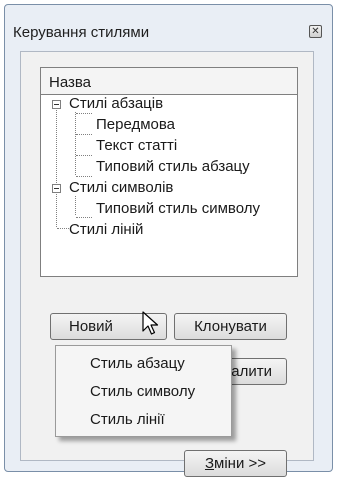 The height and width of the screenshot is (478, 339). I want to click on changes-button: Зміни >>, so click(235, 463).